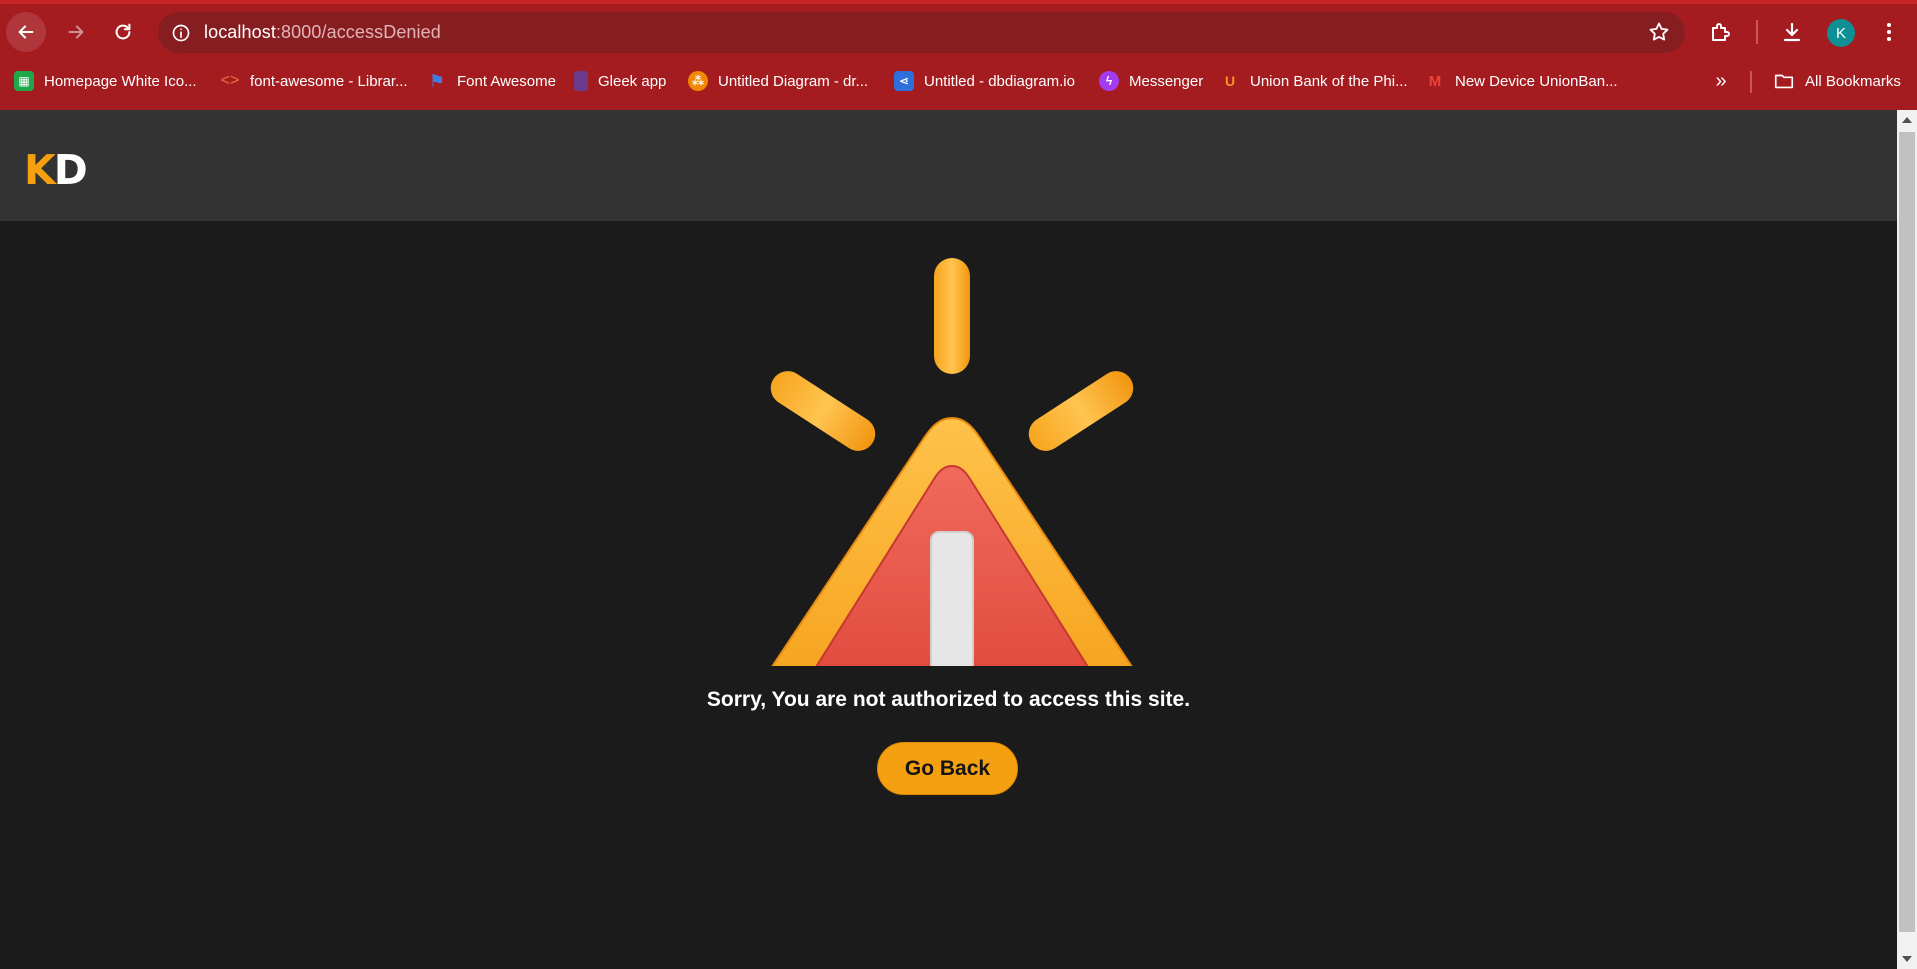 This screenshot has width=1917, height=969. Describe the element at coordinates (952, 316) in the screenshot. I see `ray-top` at that location.